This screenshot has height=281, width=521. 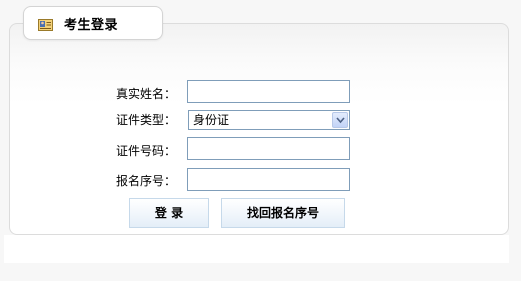 What do you see at coordinates (268, 179) in the screenshot?
I see `reg-number-input` at bounding box center [268, 179].